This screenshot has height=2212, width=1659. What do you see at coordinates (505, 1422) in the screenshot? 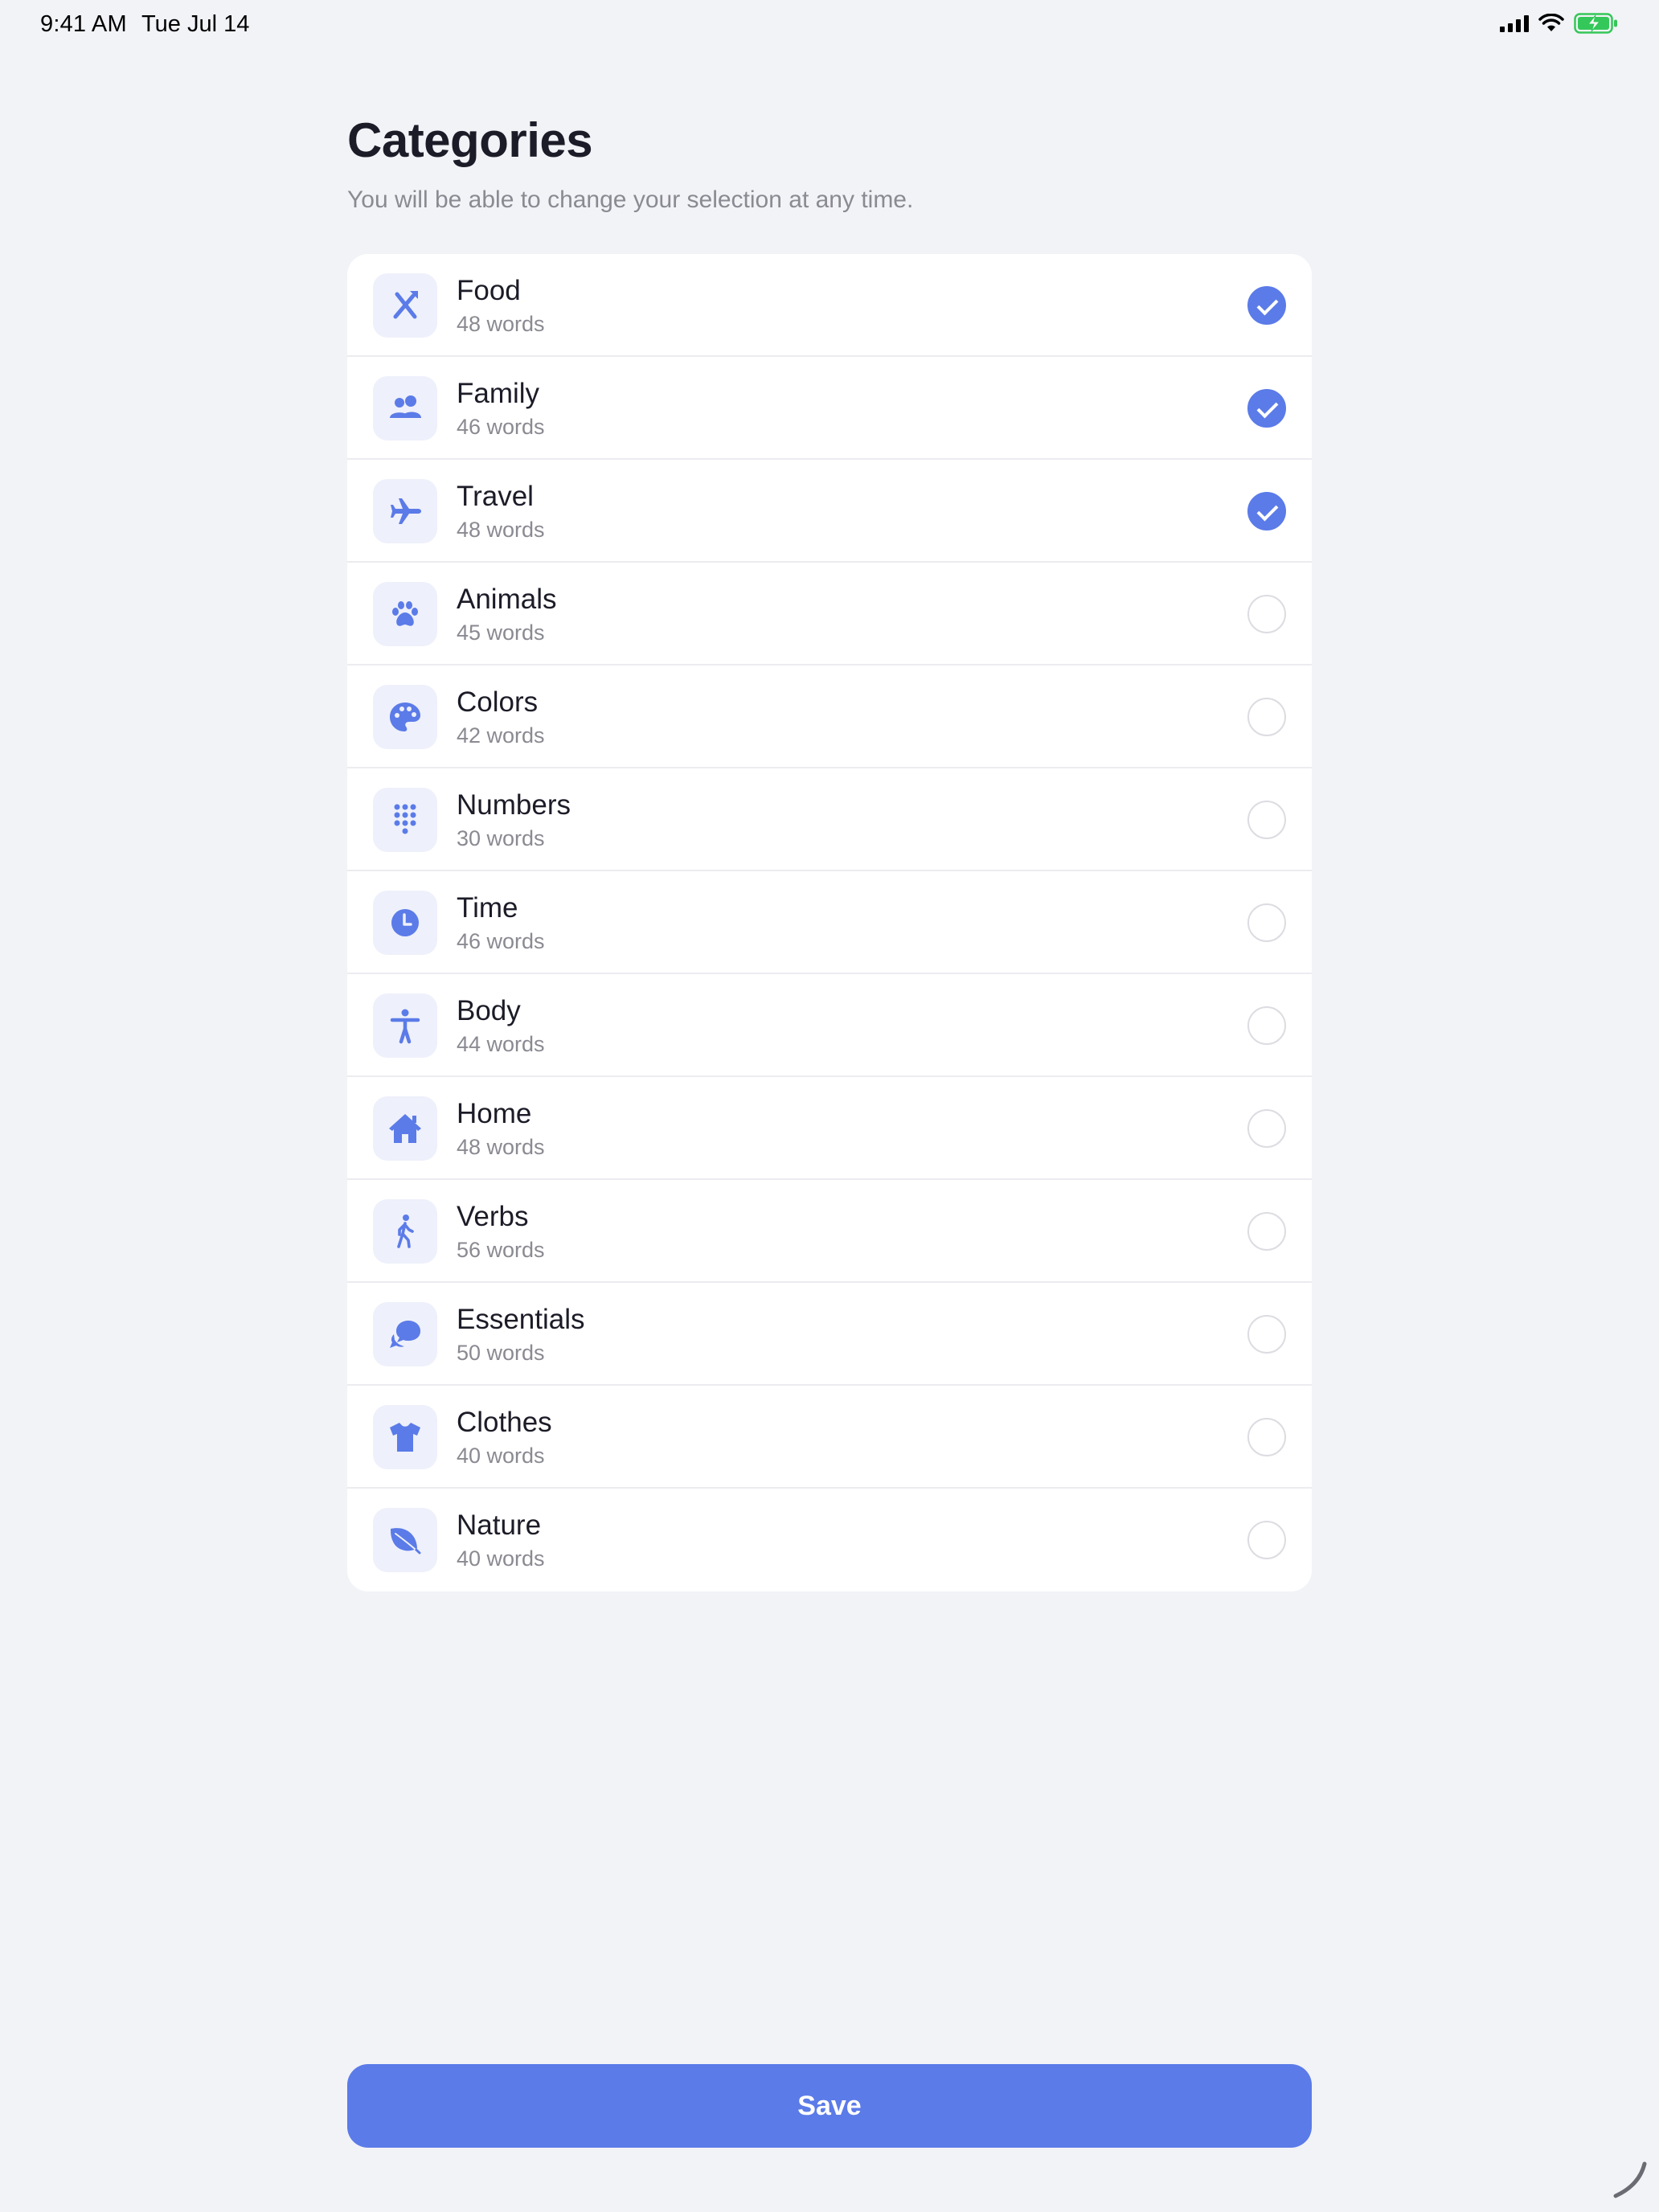
I see `category-name: Clothes` at bounding box center [505, 1422].